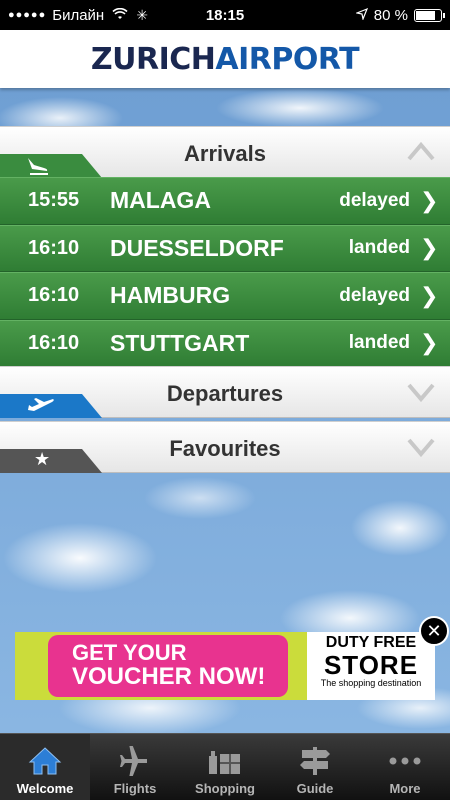 The width and height of the screenshot is (450, 800). I want to click on departures-header: Departures, so click(225, 392).